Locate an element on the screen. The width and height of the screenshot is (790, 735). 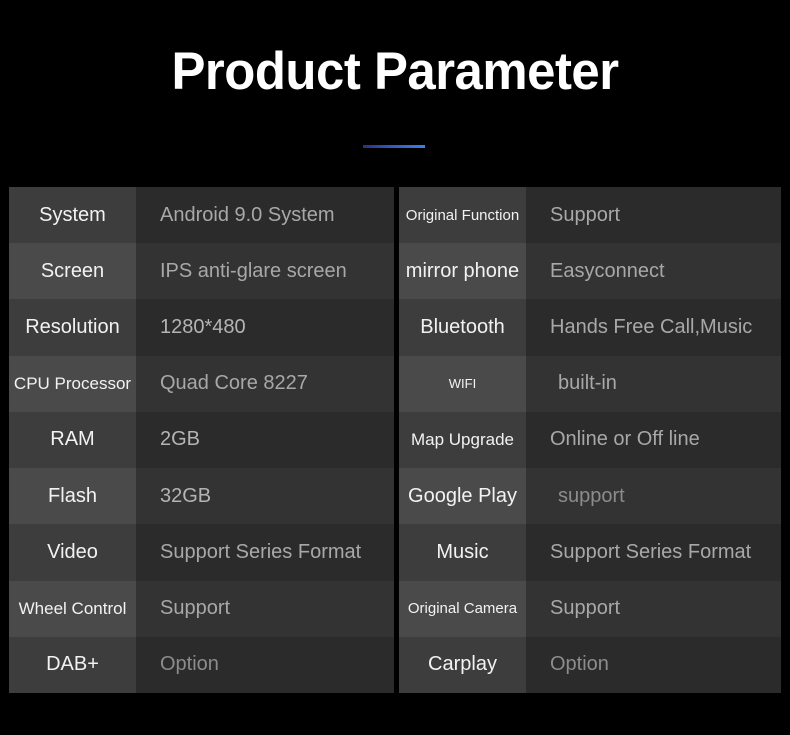
spec-label: Bluetooth is located at coordinates (462, 327).